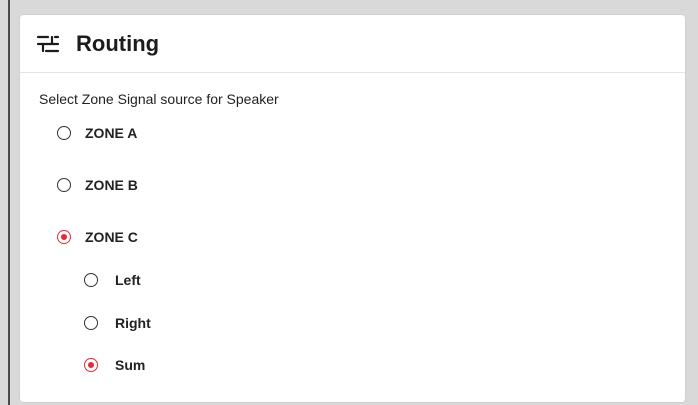 The image size is (698, 405). What do you see at coordinates (128, 280) in the screenshot?
I see `radio-label: Left` at bounding box center [128, 280].